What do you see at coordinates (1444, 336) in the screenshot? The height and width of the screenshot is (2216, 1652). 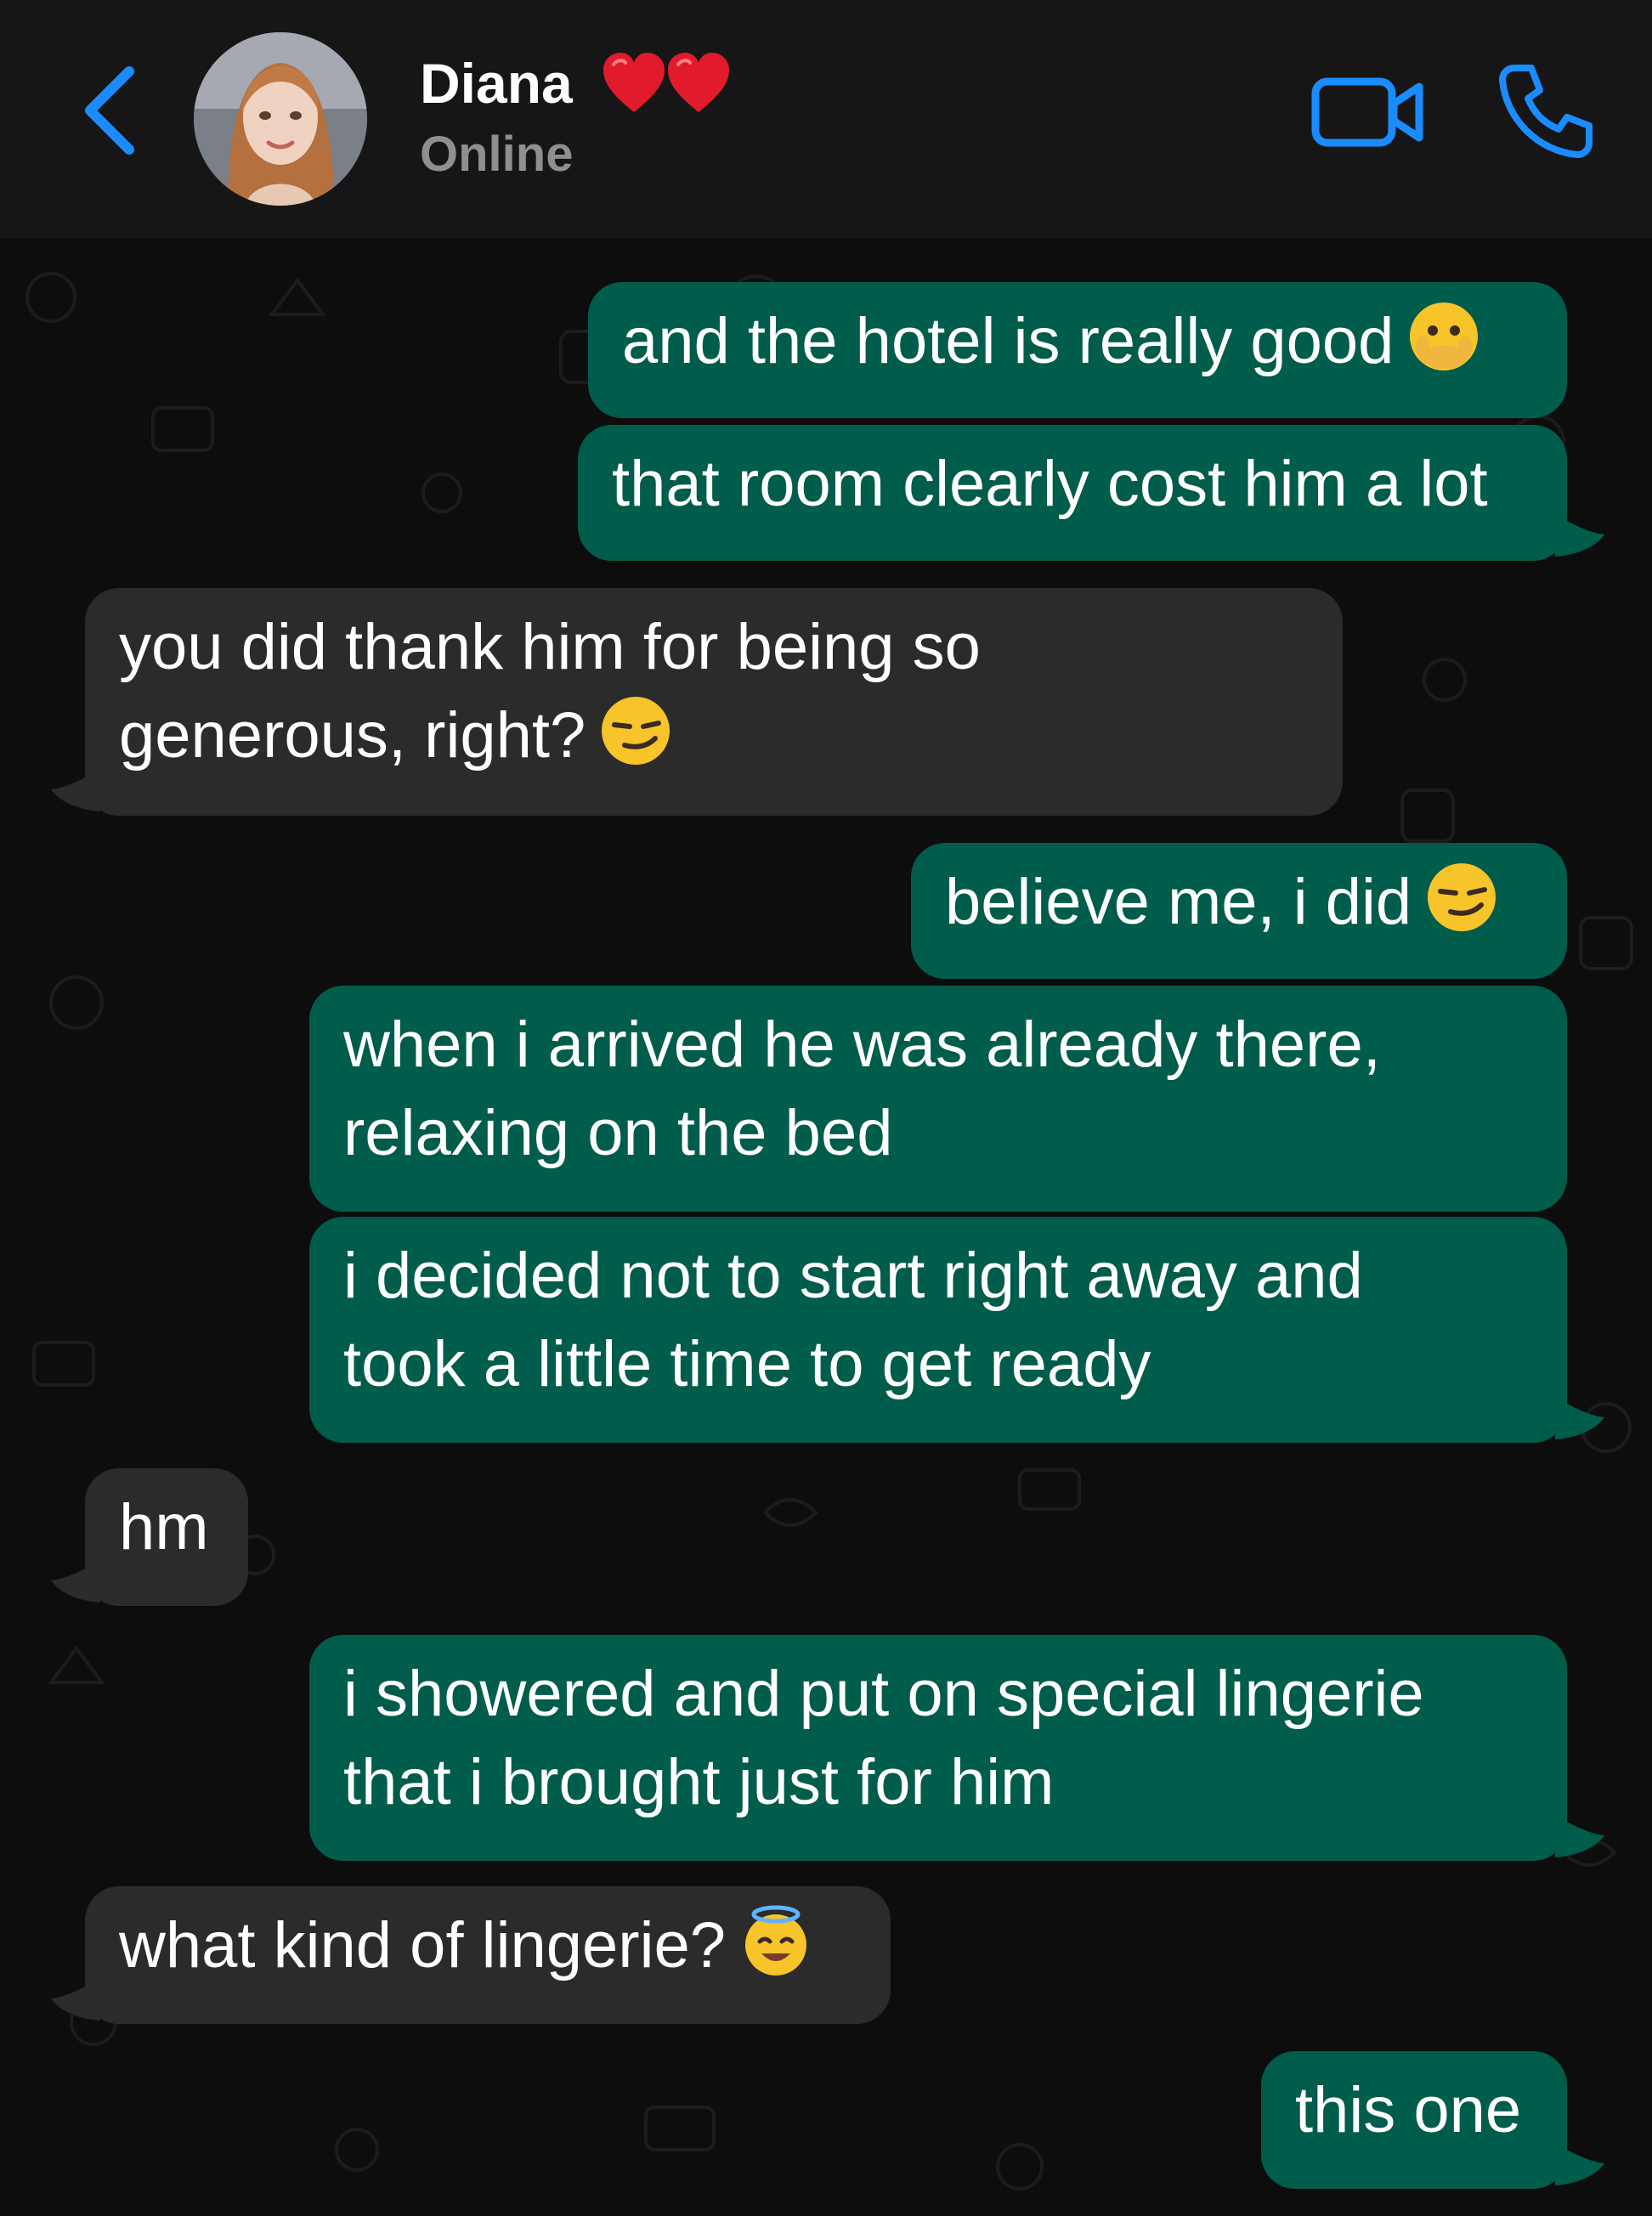 I see `face-with-open-eyes-and-hand-over-mouth-icon` at bounding box center [1444, 336].